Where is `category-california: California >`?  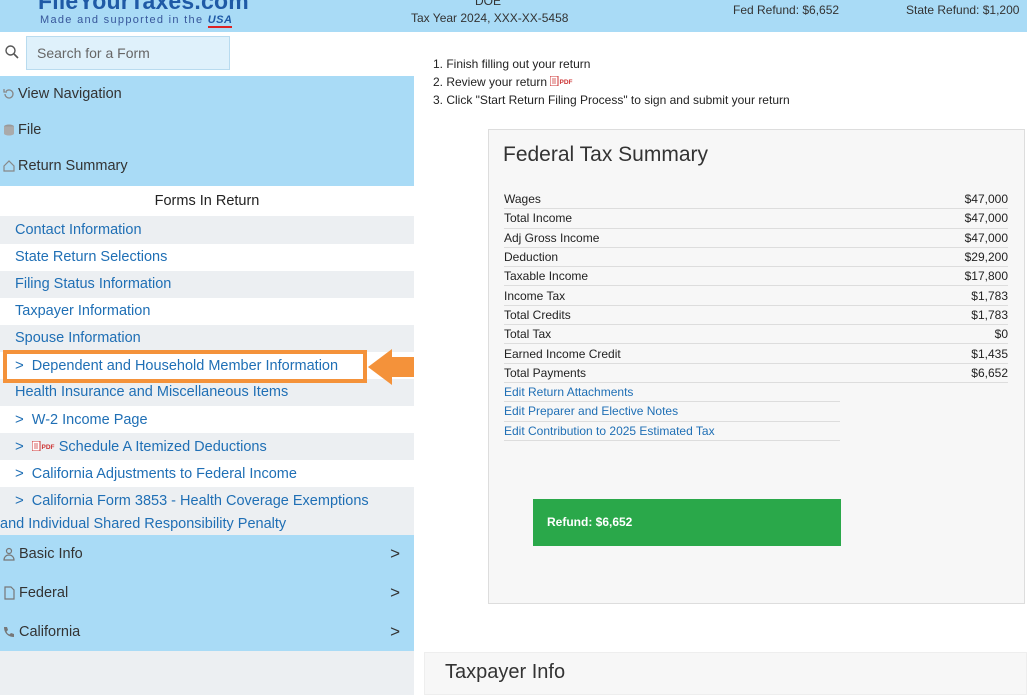 category-california: California > is located at coordinates (207, 632).